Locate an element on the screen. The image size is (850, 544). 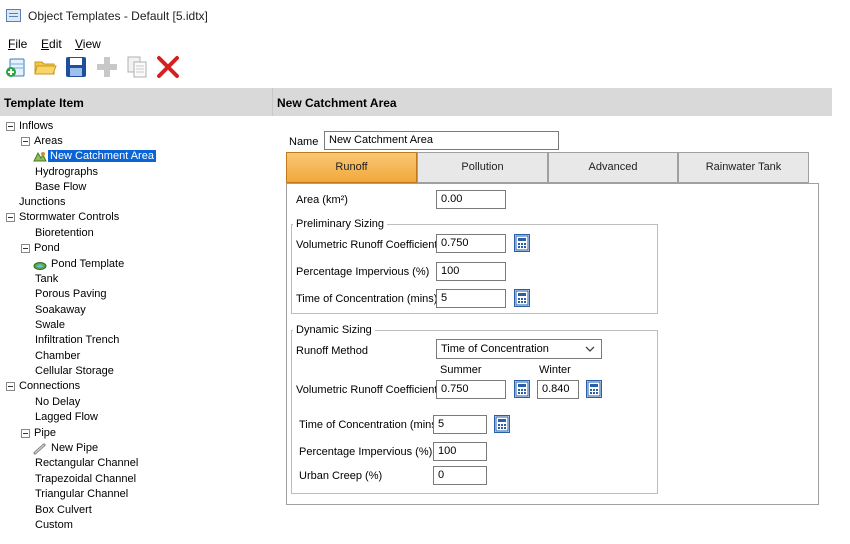
percentage-impervious-input: 100 is located at coordinates (471, 271).